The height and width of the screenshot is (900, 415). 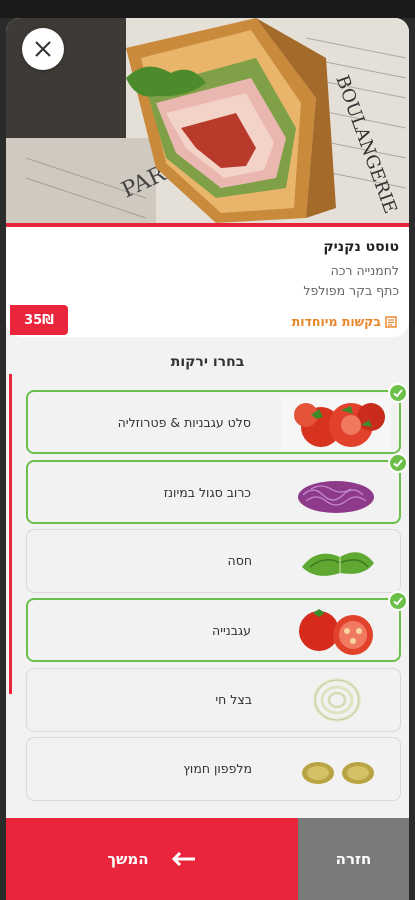 What do you see at coordinates (207, 9) in the screenshot?
I see `status-bar` at bounding box center [207, 9].